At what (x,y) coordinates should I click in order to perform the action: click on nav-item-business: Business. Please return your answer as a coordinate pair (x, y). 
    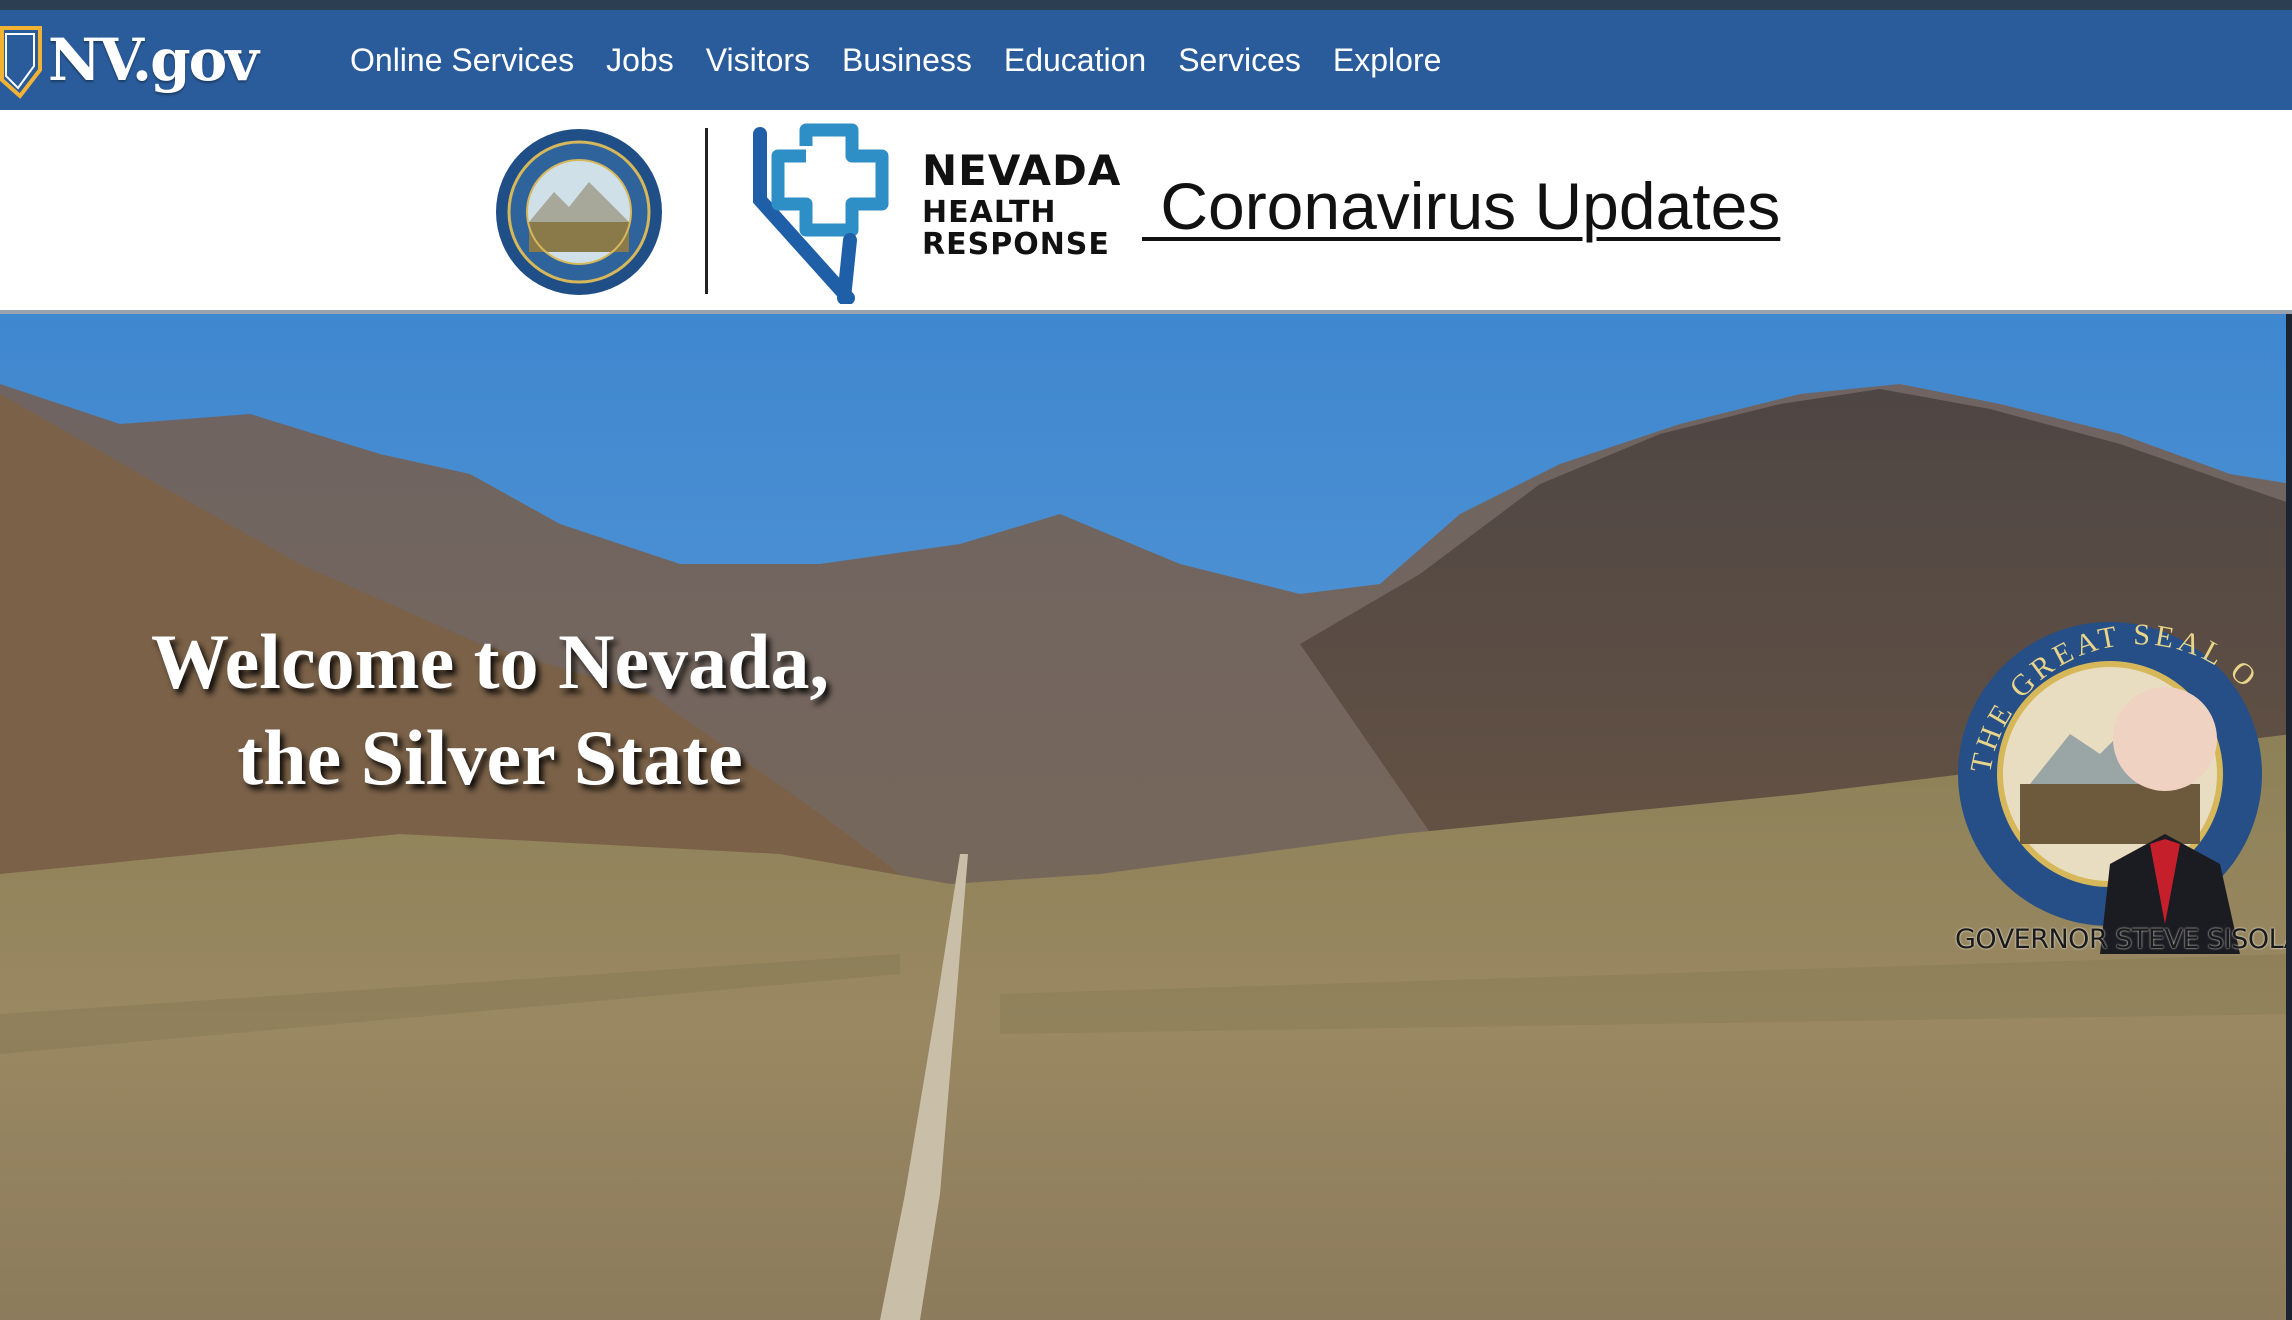
    Looking at the image, I should click on (907, 60).